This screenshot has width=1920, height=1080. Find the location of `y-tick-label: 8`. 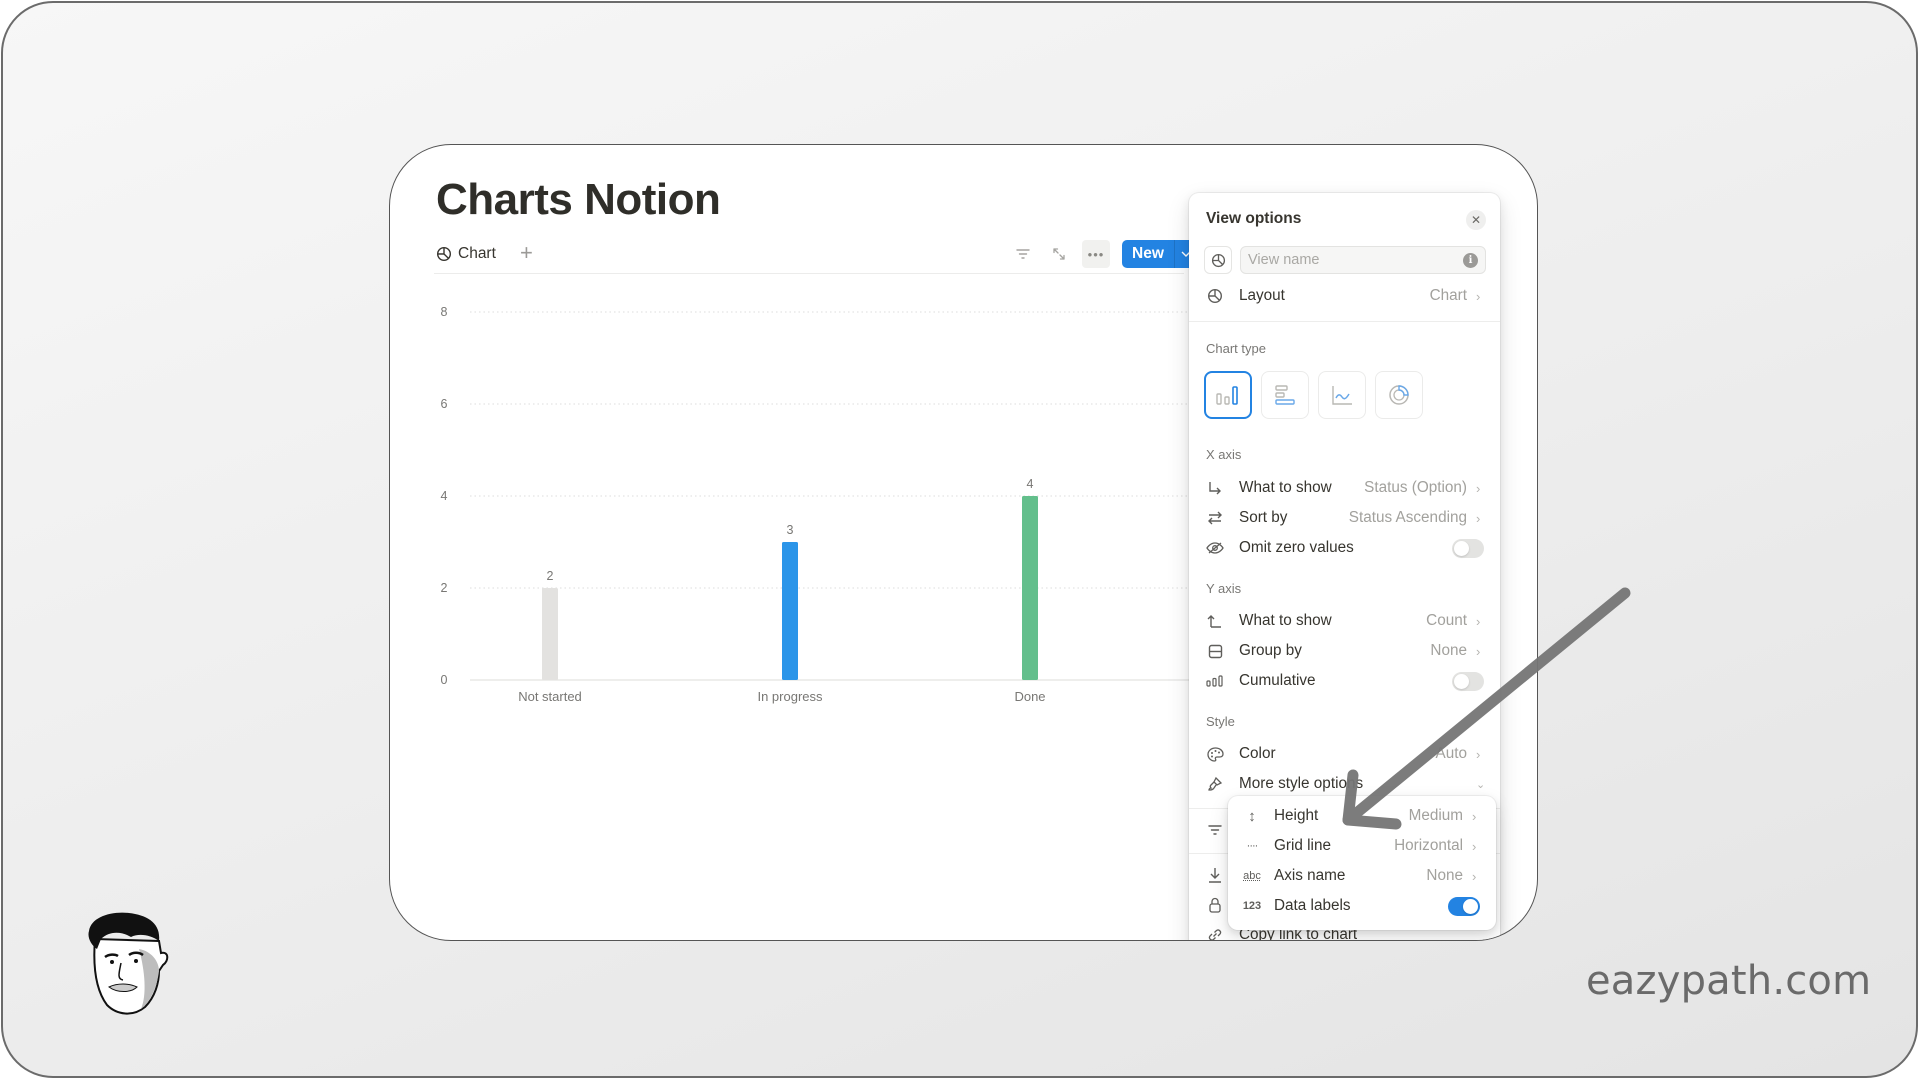

y-tick-label: 8 is located at coordinates (444, 312).